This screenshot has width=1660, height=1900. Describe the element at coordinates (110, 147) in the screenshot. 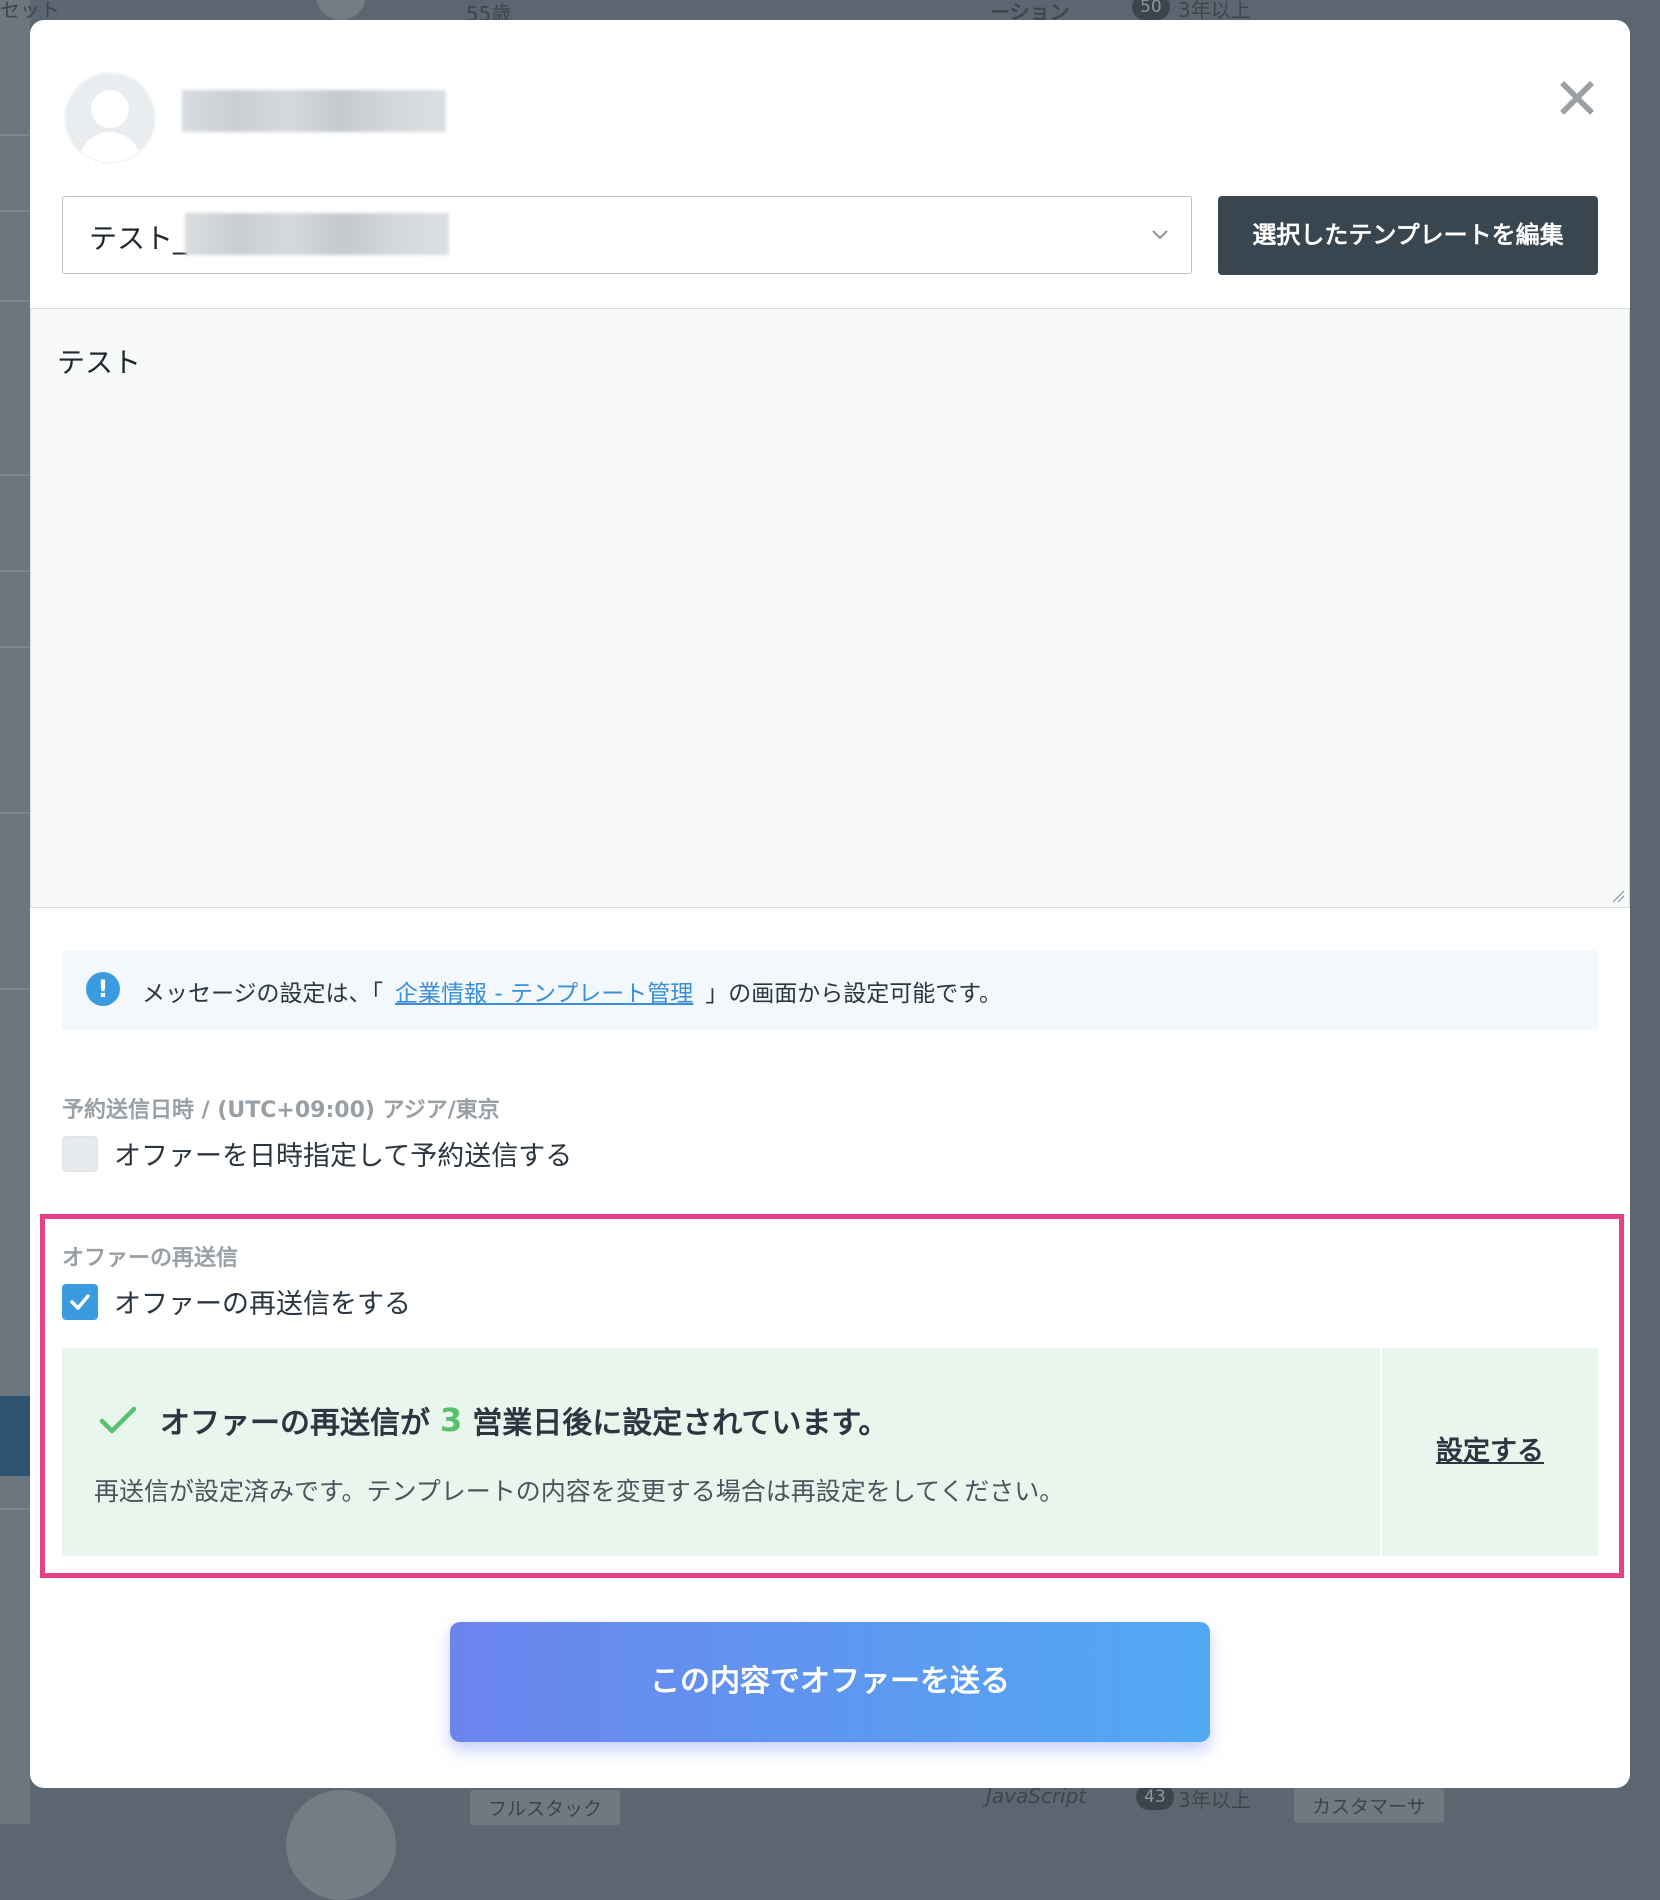

I see `avatar-body-shape` at that location.